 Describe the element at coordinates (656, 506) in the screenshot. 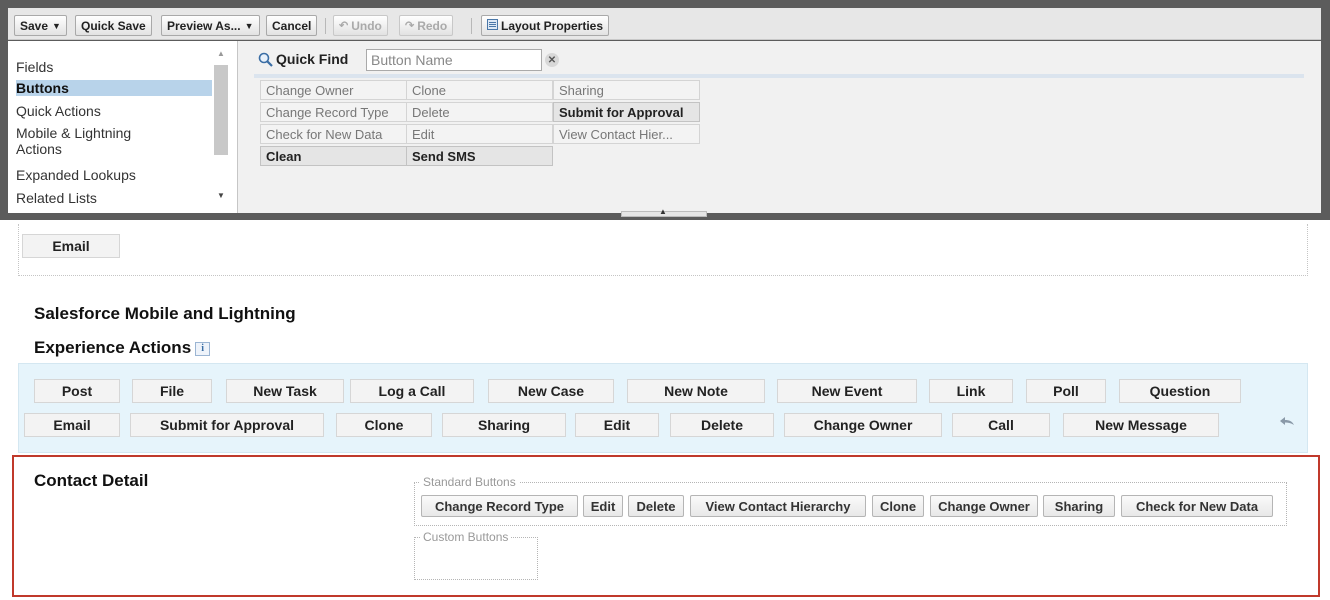

I see `standard-button-delete: Delete` at that location.